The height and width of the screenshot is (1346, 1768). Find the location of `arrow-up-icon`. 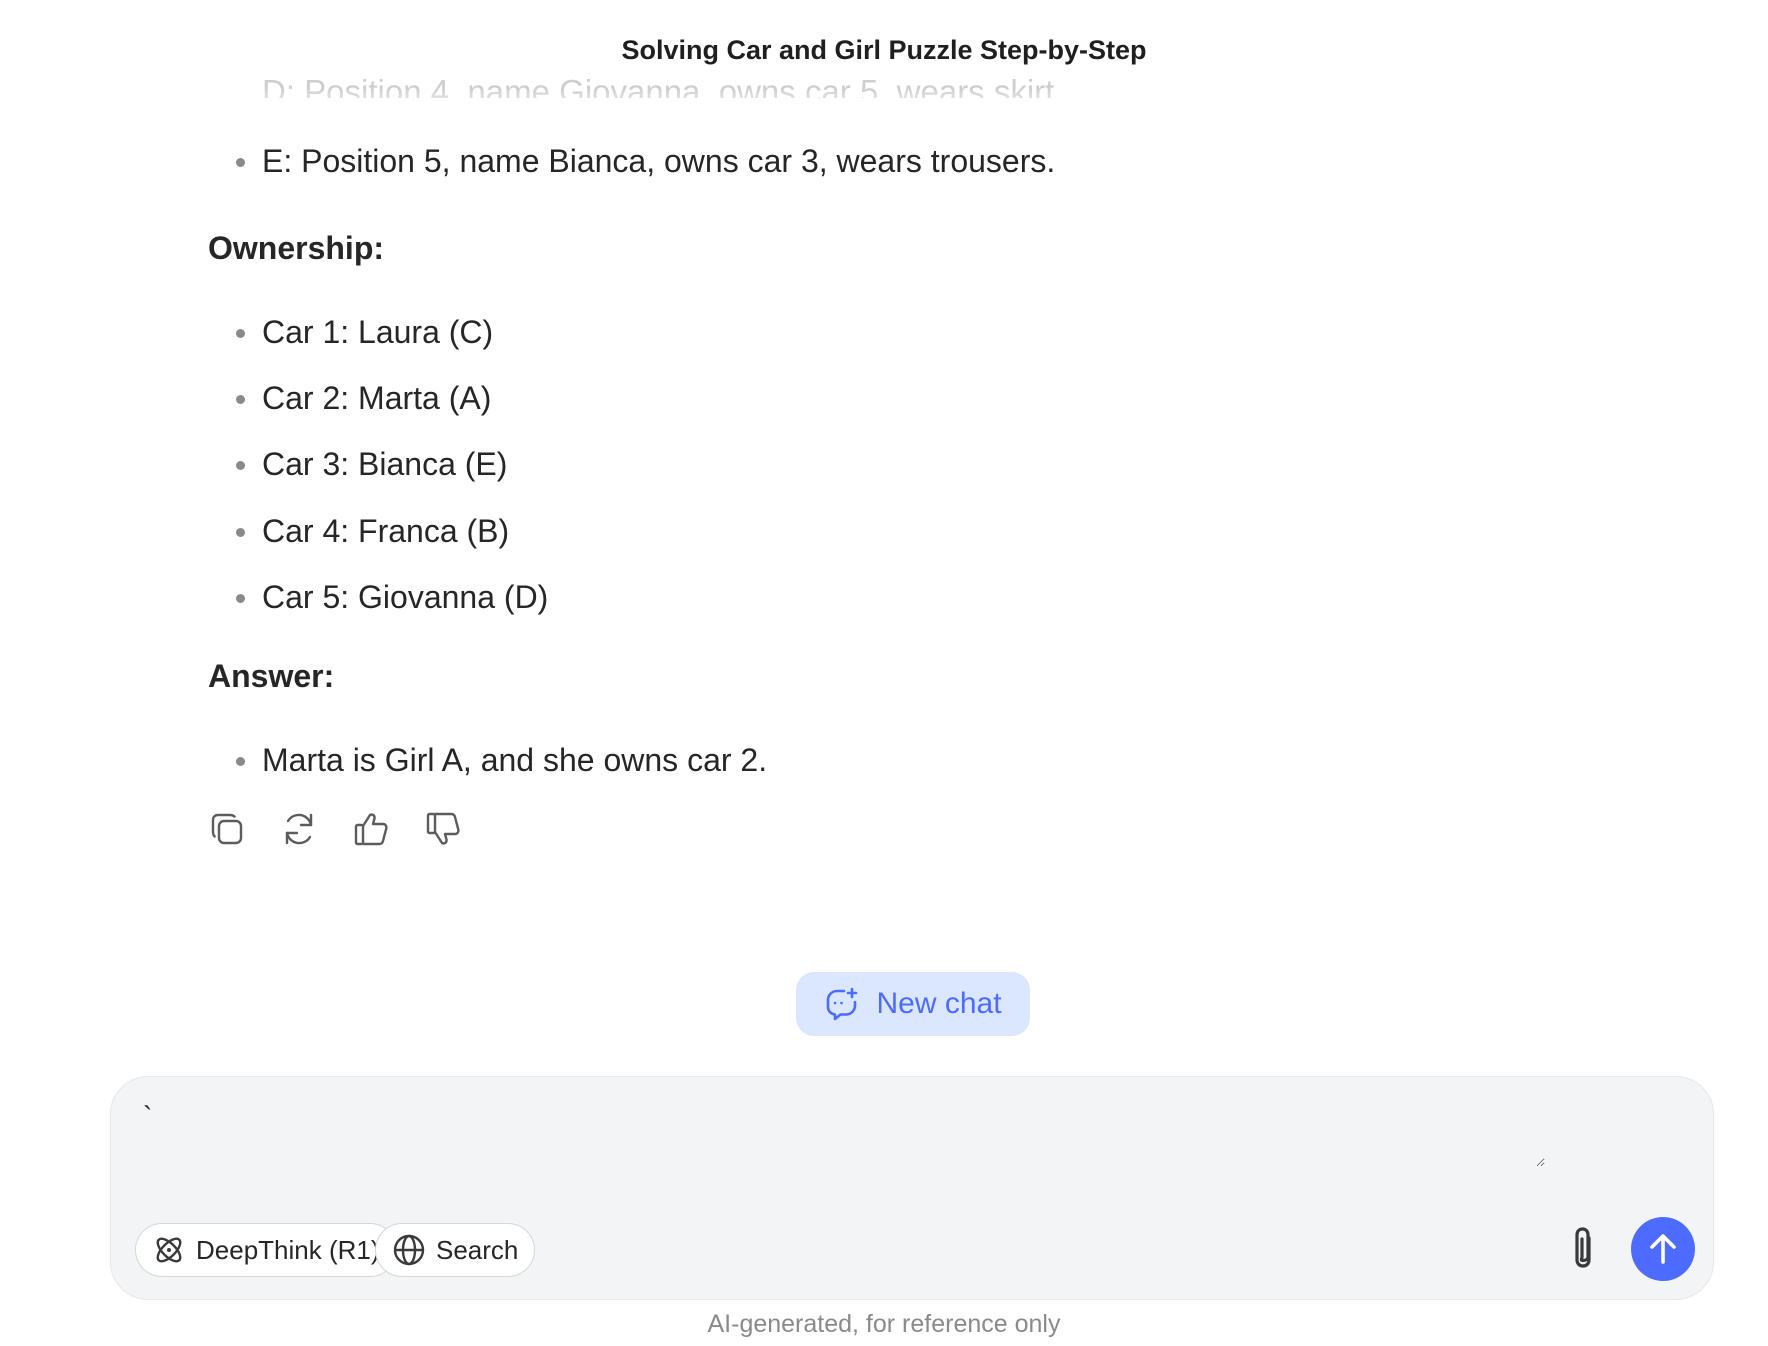

arrow-up-icon is located at coordinates (1663, 1249).